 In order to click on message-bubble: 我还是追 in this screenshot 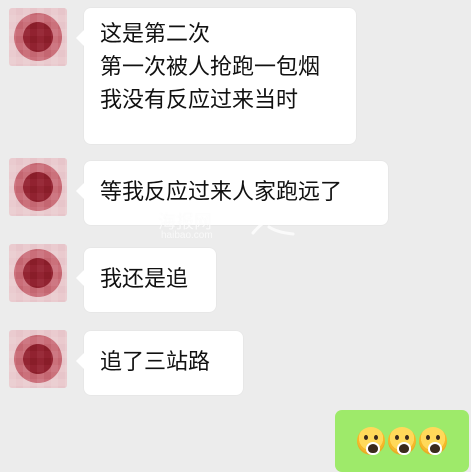, I will do `click(146, 280)`.